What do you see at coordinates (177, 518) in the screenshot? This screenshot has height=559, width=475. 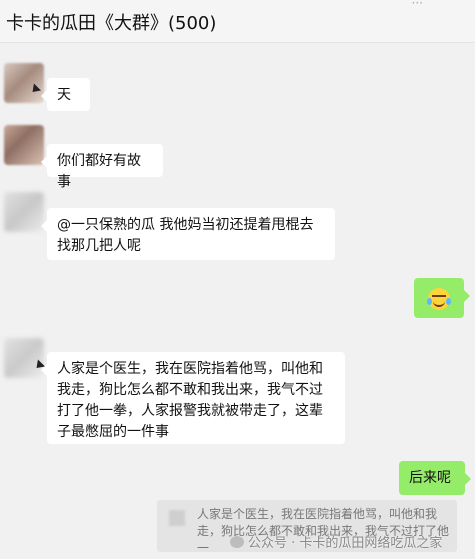 I see `quote-avatar` at bounding box center [177, 518].